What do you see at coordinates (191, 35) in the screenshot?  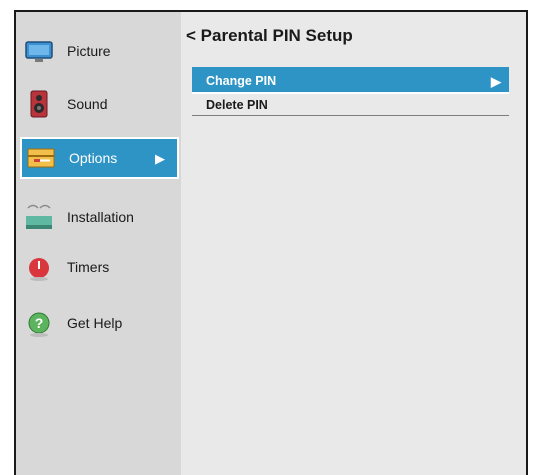 I see `back-icon: <` at bounding box center [191, 35].